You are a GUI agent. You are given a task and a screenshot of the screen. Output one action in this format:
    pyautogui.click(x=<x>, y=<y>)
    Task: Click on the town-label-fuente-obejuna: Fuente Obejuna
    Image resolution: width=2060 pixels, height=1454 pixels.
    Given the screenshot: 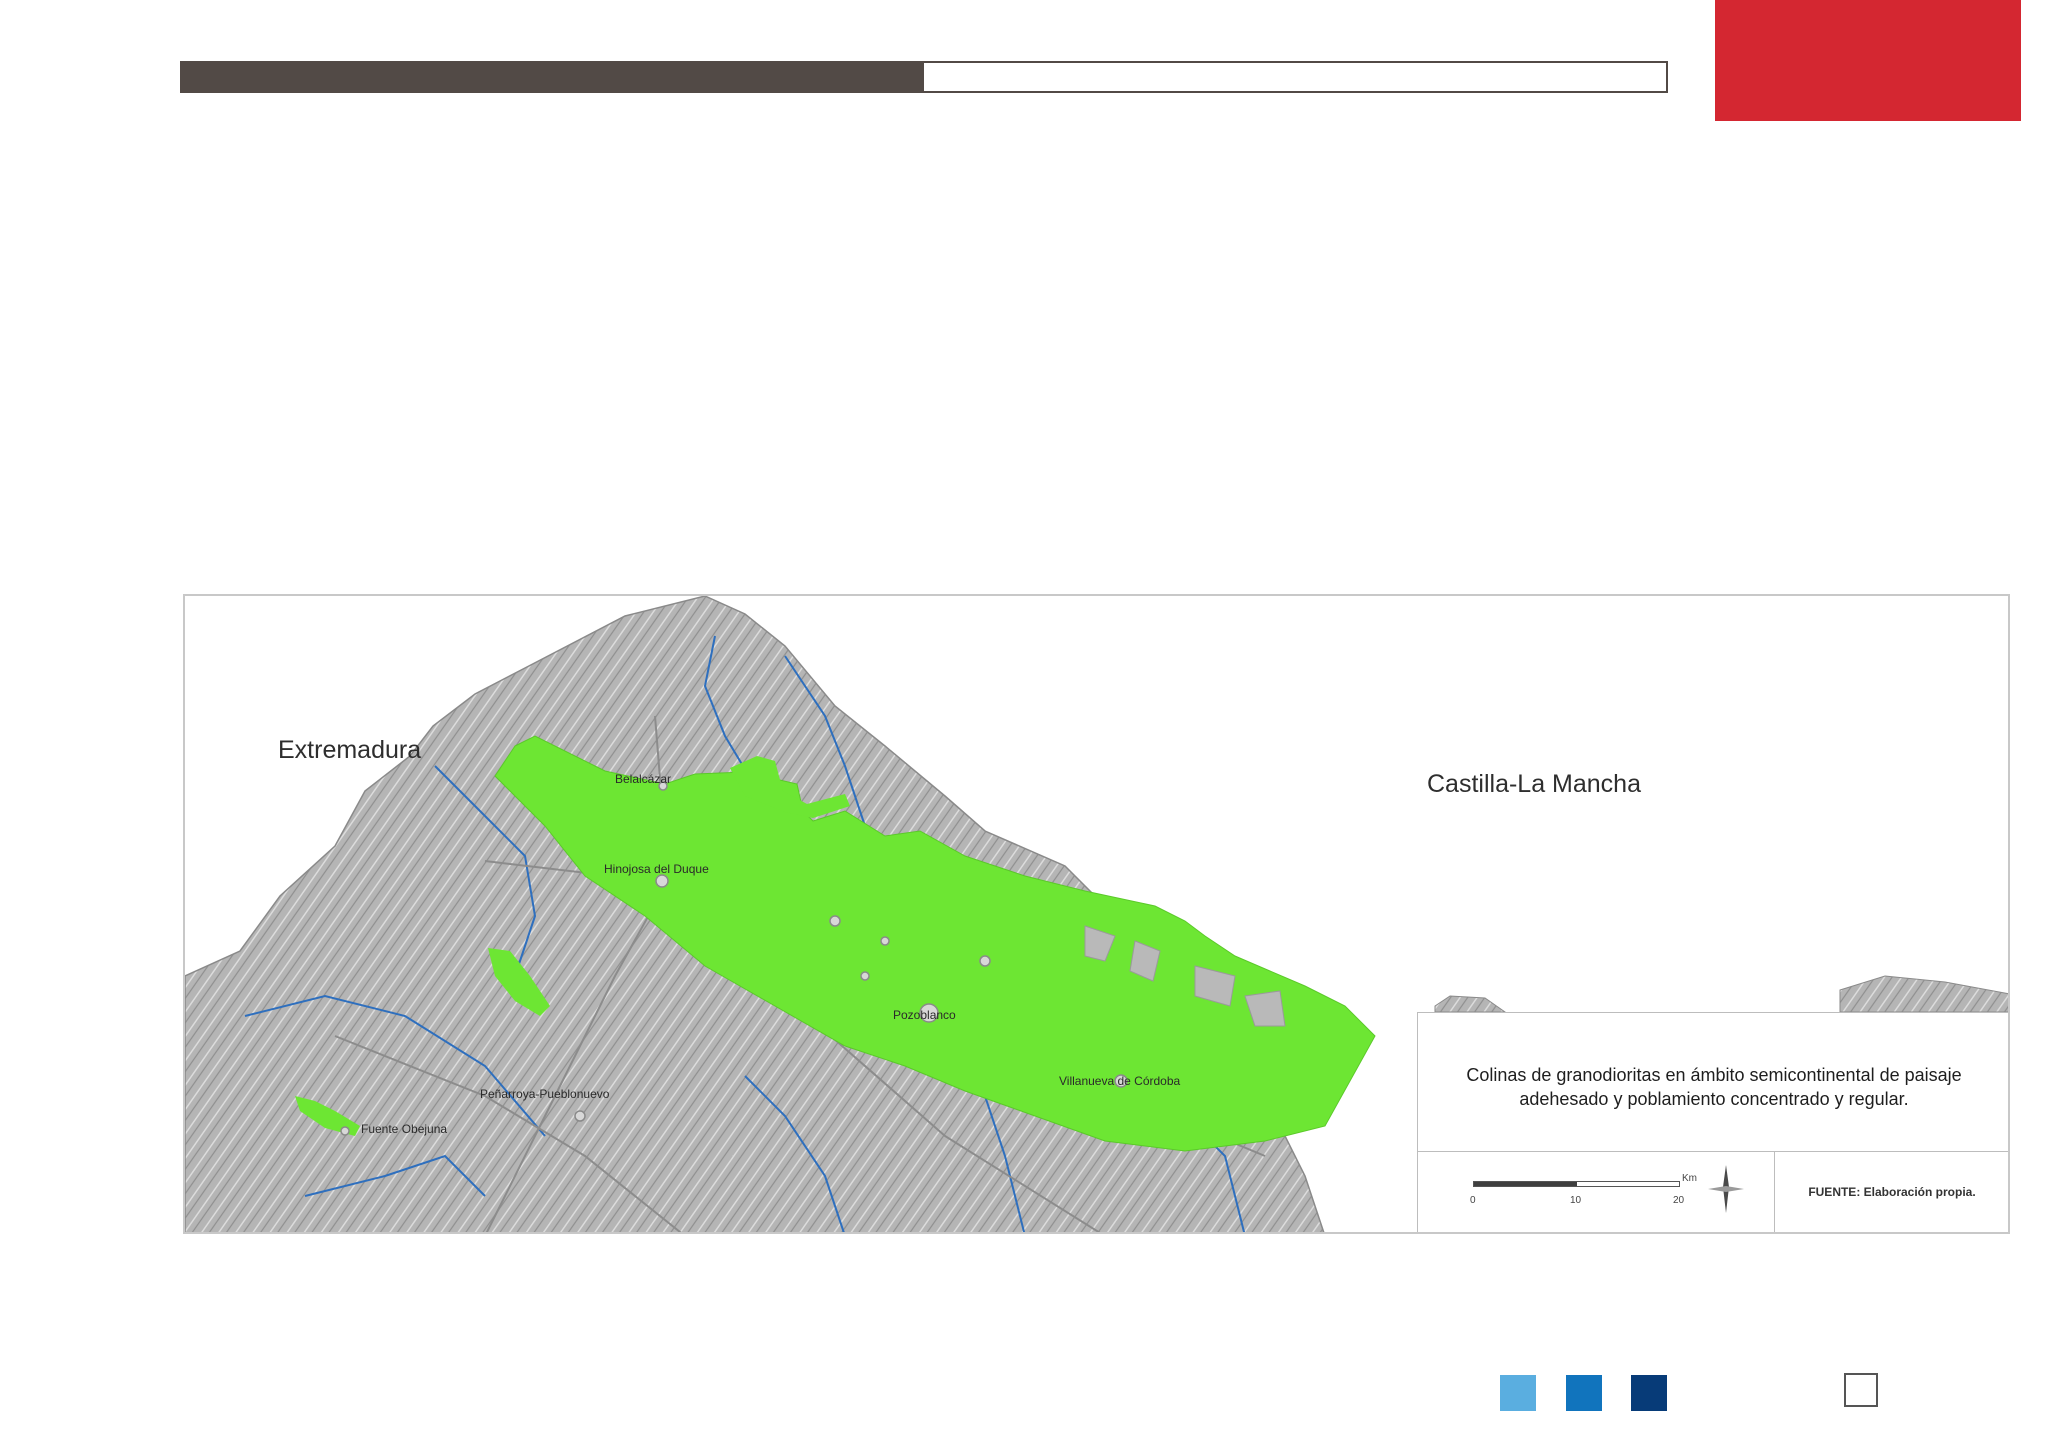 What is the action you would take?
    pyautogui.click(x=404, y=1129)
    